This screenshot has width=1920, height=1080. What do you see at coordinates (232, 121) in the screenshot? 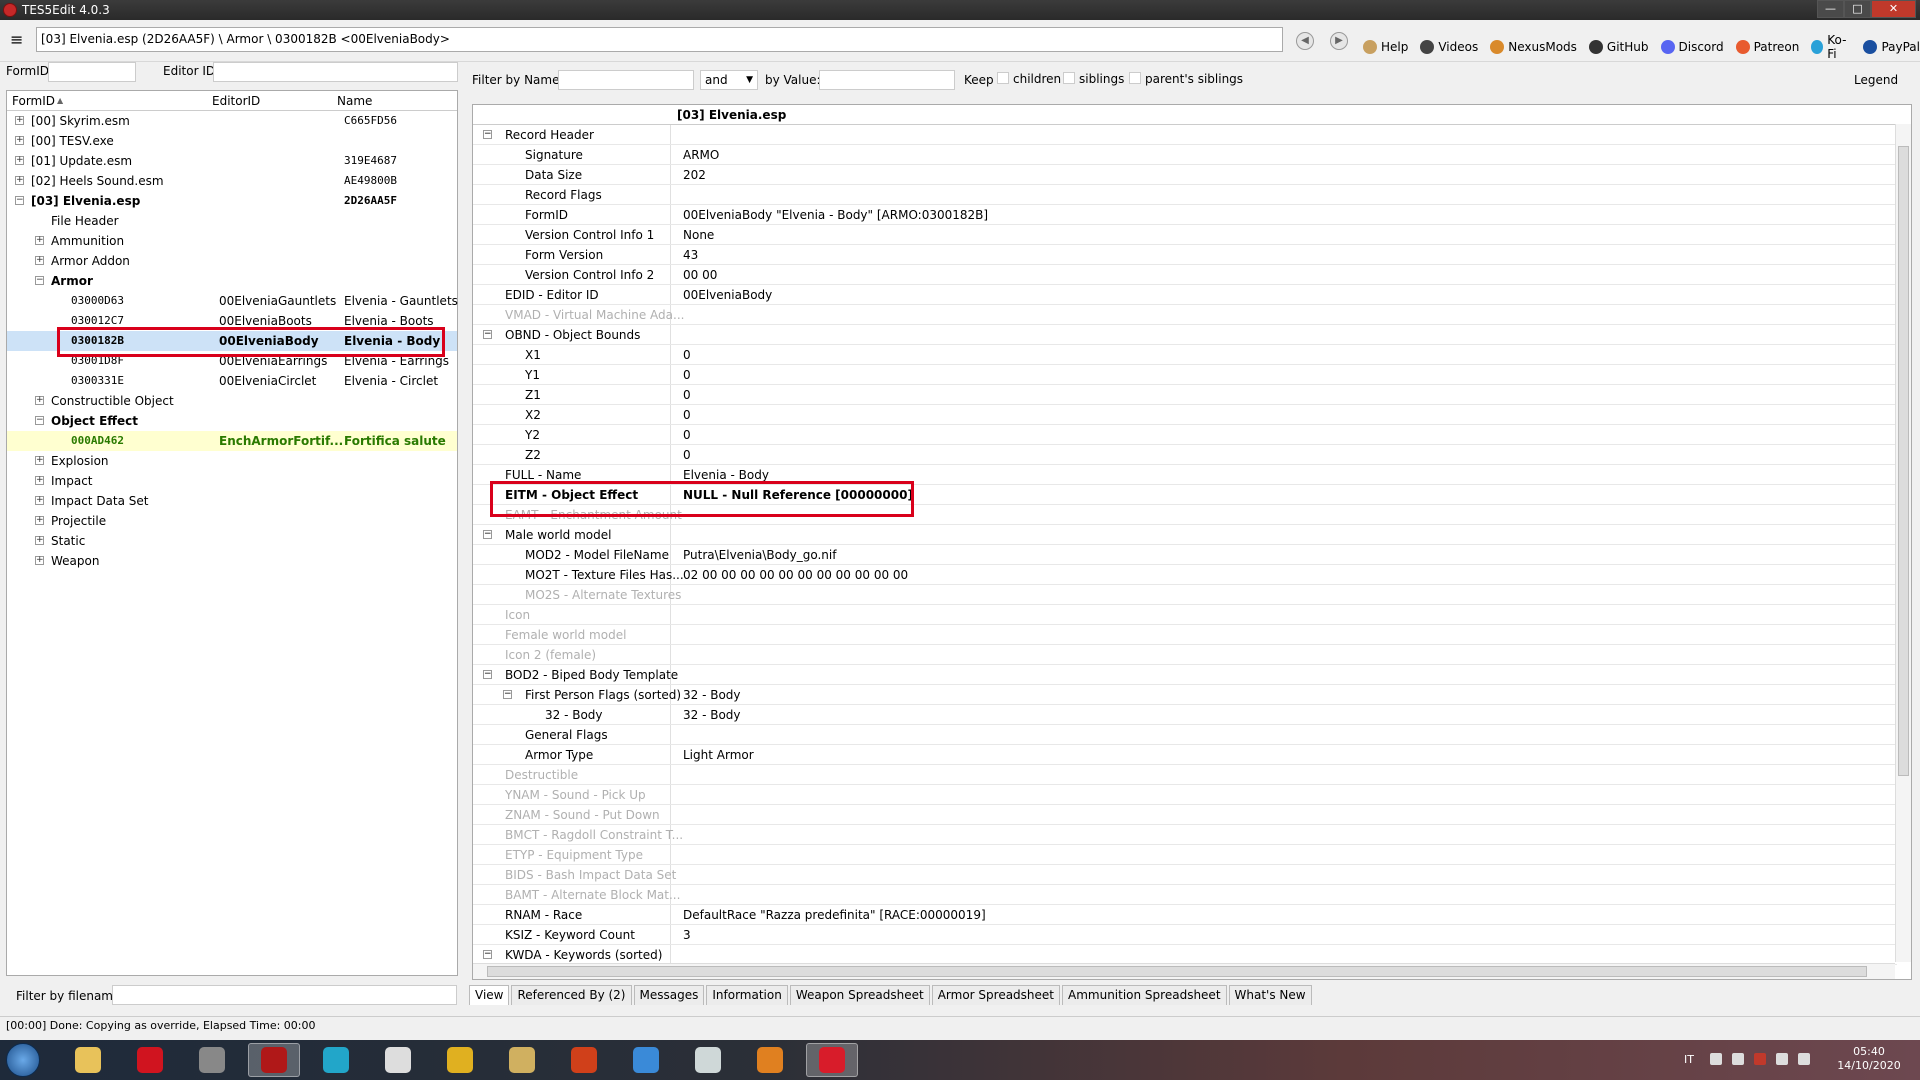
I see `tree-row: + [00] Skyrim.esm C665FD56` at bounding box center [232, 121].